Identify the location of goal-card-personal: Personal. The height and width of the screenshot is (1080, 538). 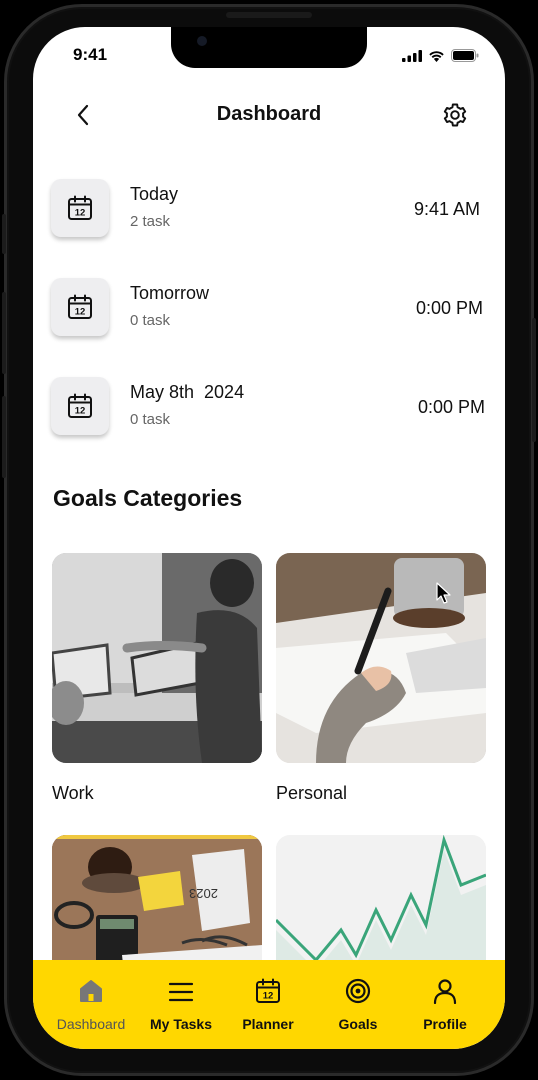
(381, 678).